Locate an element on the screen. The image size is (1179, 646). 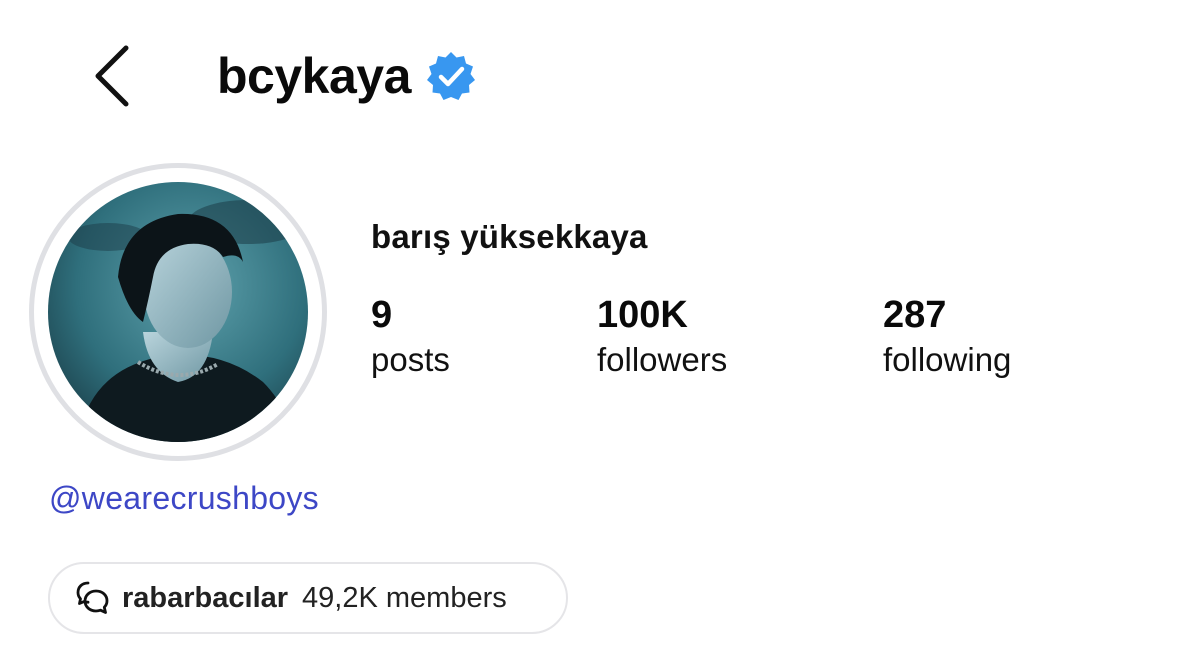
posts-count: 9 is located at coordinates (382, 315).